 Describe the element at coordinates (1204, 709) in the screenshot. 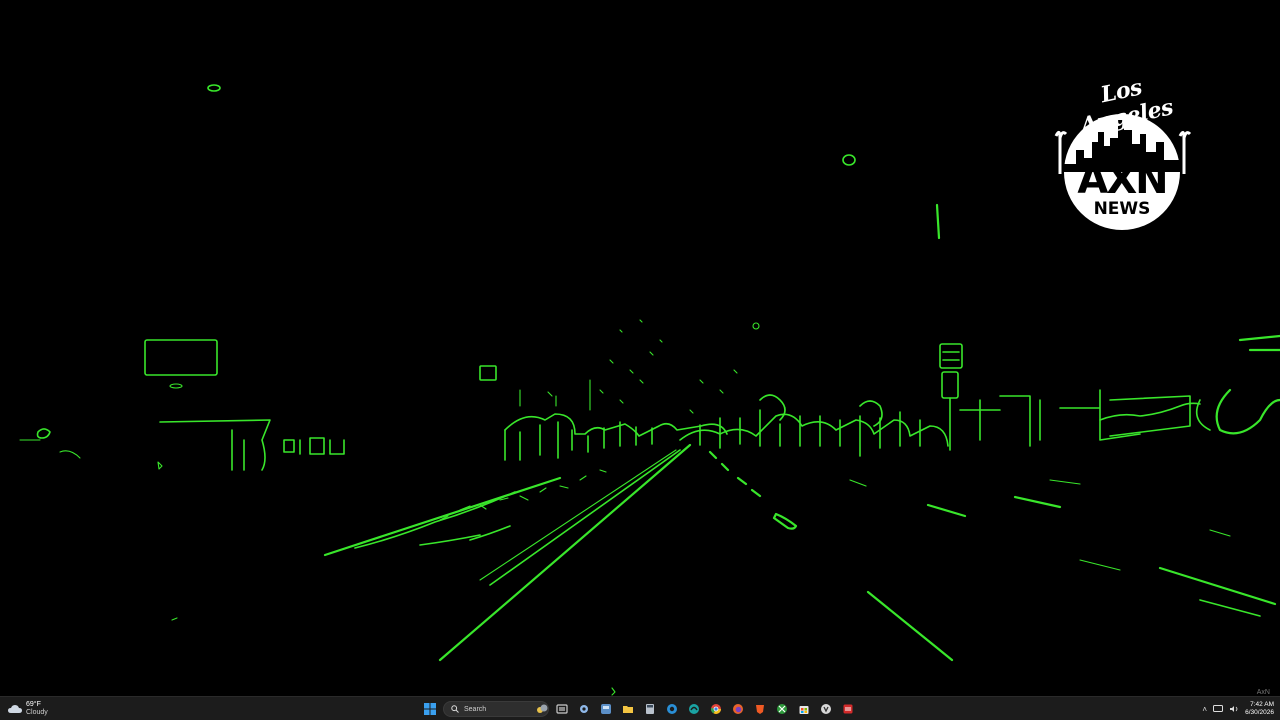

I see `chevron-up-icon: ˄` at that location.